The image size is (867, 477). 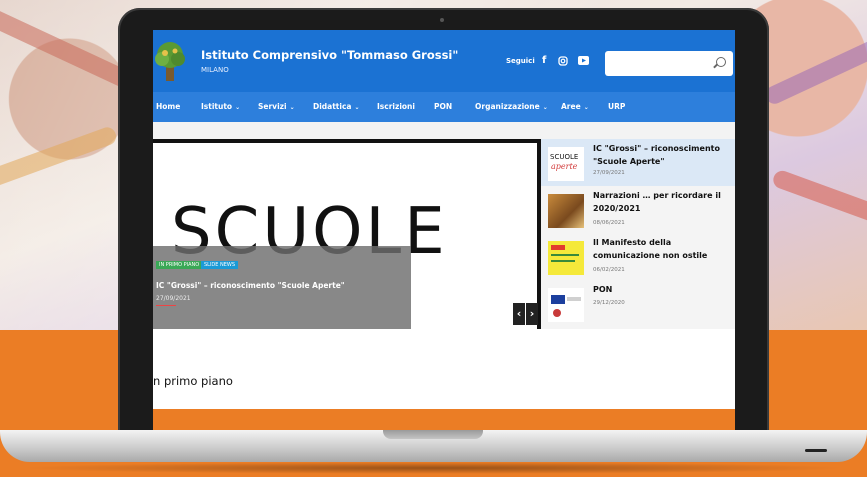 I want to click on facebook-icon: f, so click(x=544, y=60).